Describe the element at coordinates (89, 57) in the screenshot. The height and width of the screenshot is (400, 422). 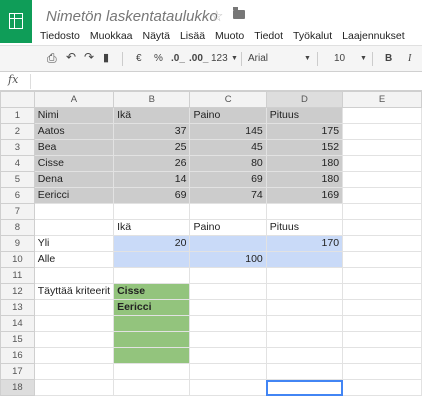
I see `redo-icon: ↷` at that location.